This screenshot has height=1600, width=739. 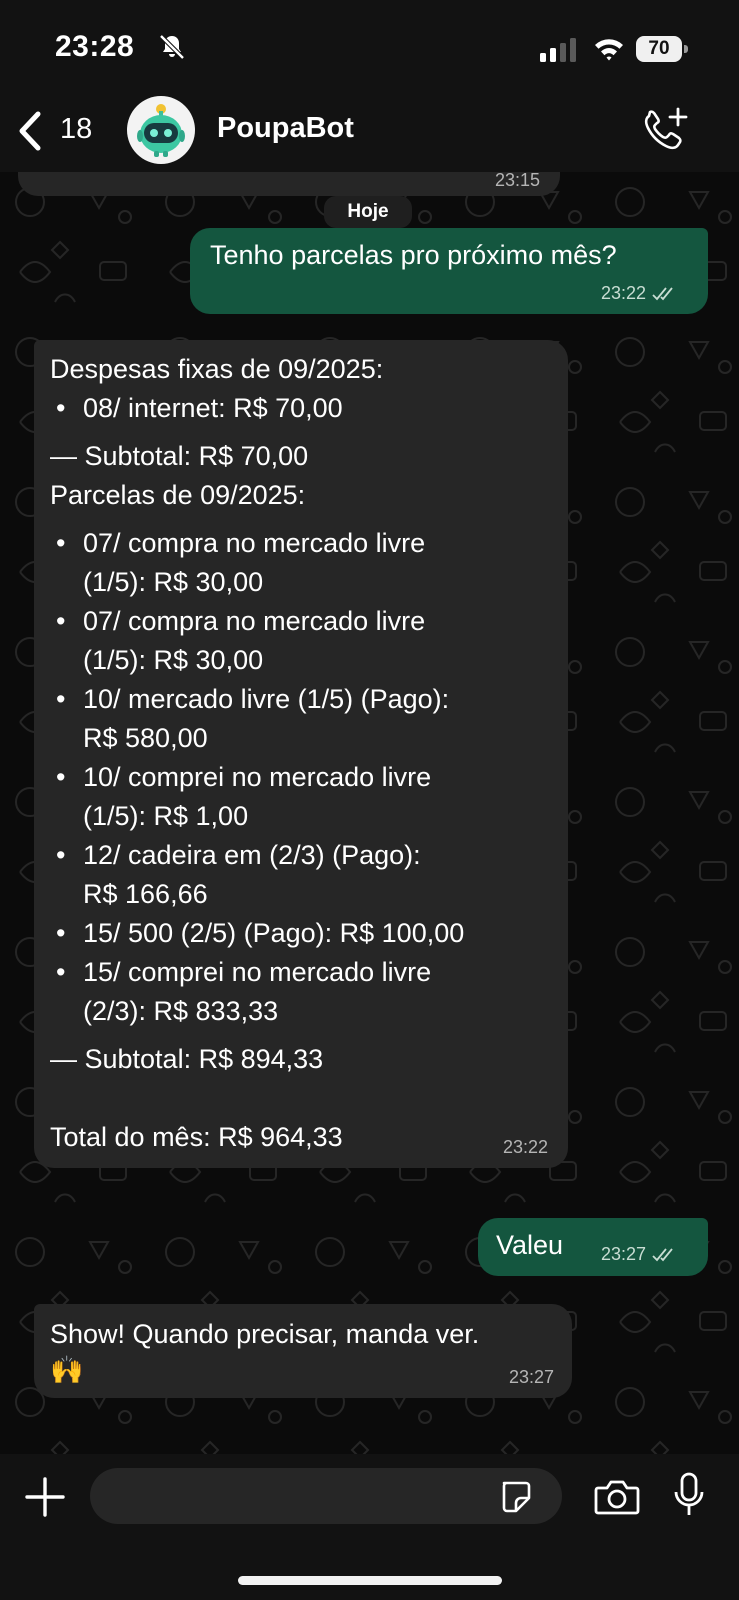 I want to click on message-meta: 23:22, so click(x=639, y=293).